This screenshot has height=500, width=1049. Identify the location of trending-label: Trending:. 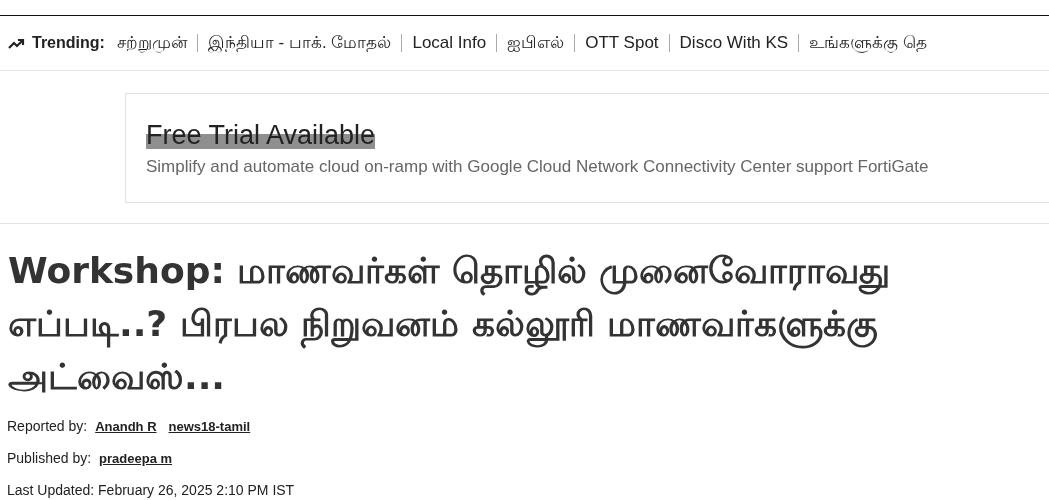
(68, 43).